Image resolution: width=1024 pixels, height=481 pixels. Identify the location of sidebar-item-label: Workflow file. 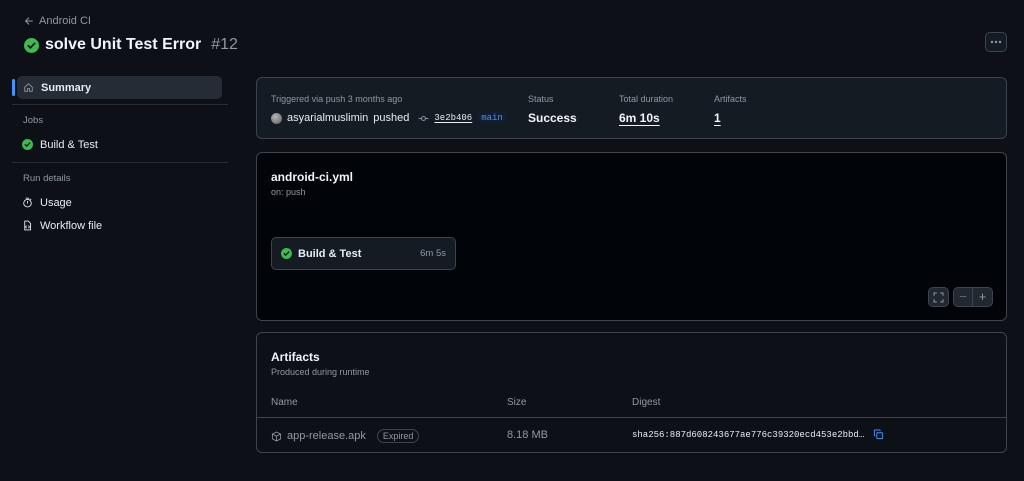
(71, 225).